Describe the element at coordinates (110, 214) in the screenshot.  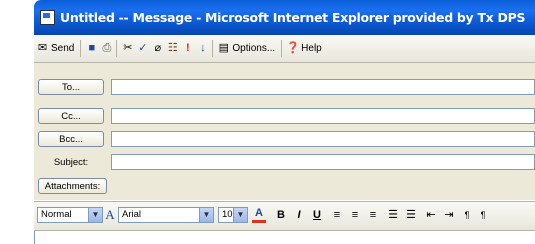
I see `font-icon: A` at that location.